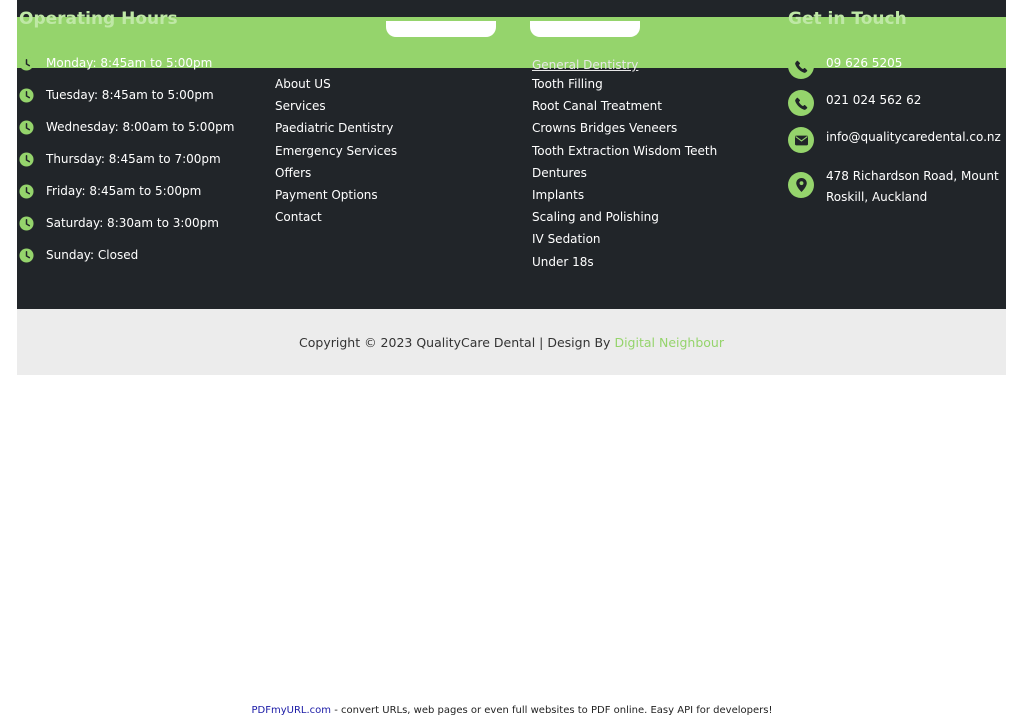  Describe the element at coordinates (624, 151) in the screenshot. I see `footer-link-extraction: Tooth Extraction Wisdom Teeth` at that location.